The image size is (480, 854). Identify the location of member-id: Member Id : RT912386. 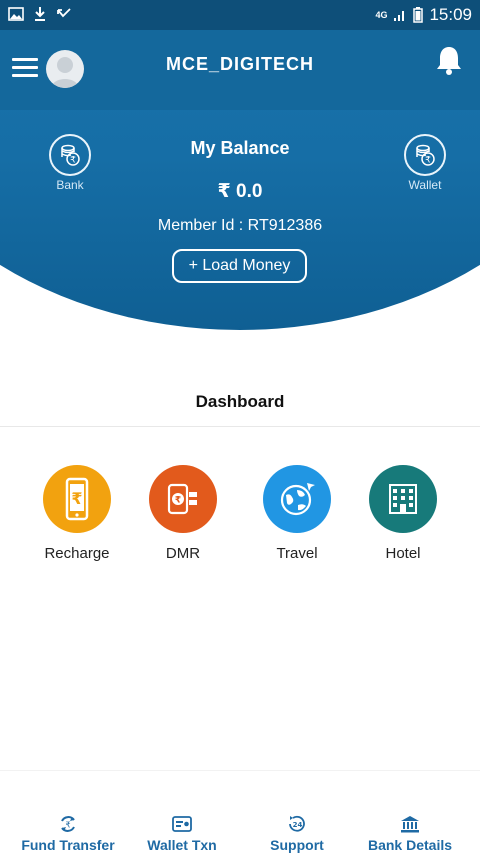
(240, 225).